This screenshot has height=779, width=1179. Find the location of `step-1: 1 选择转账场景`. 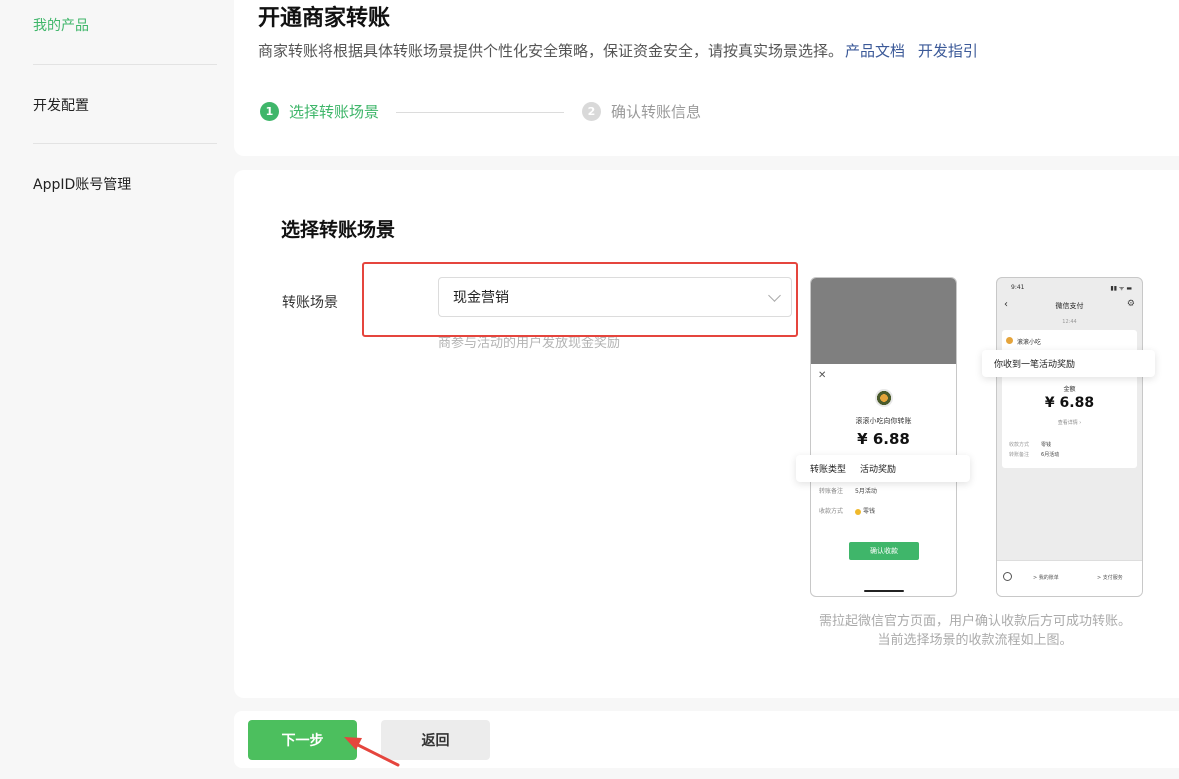

step-1: 1 选择转账场景 is located at coordinates (319, 111).